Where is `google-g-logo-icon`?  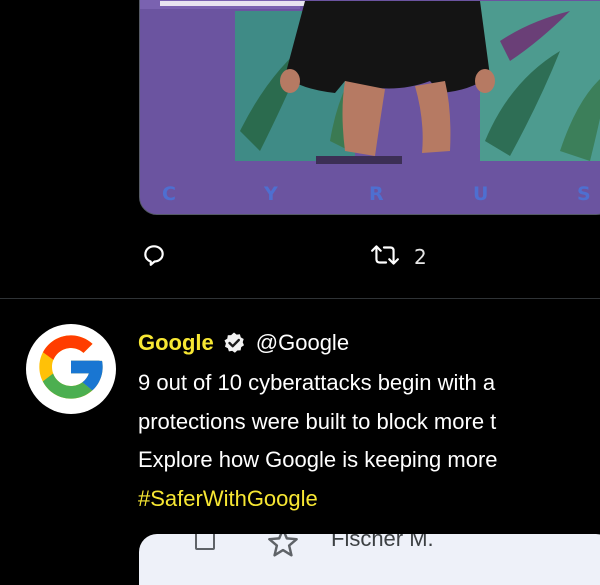
google-g-logo-icon is located at coordinates (71, 369).